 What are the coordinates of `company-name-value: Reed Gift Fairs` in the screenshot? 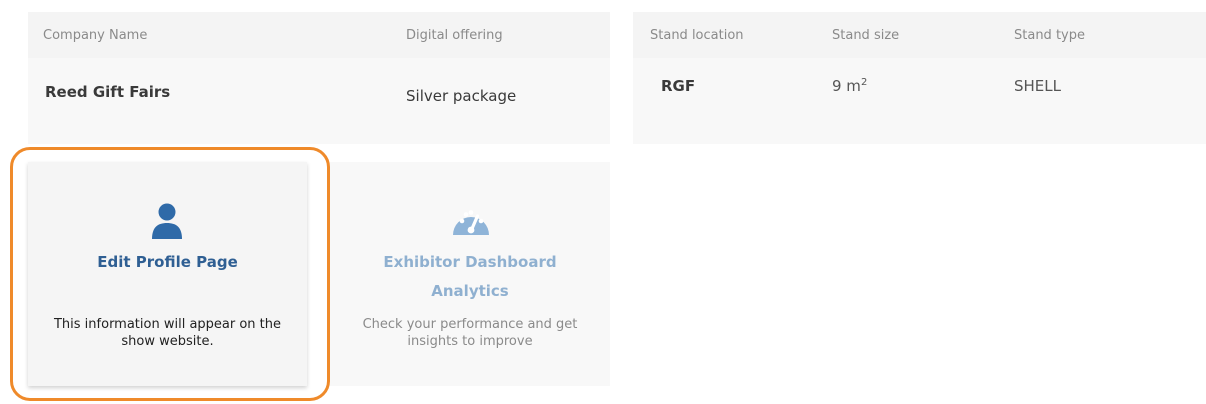 It's located at (108, 92).